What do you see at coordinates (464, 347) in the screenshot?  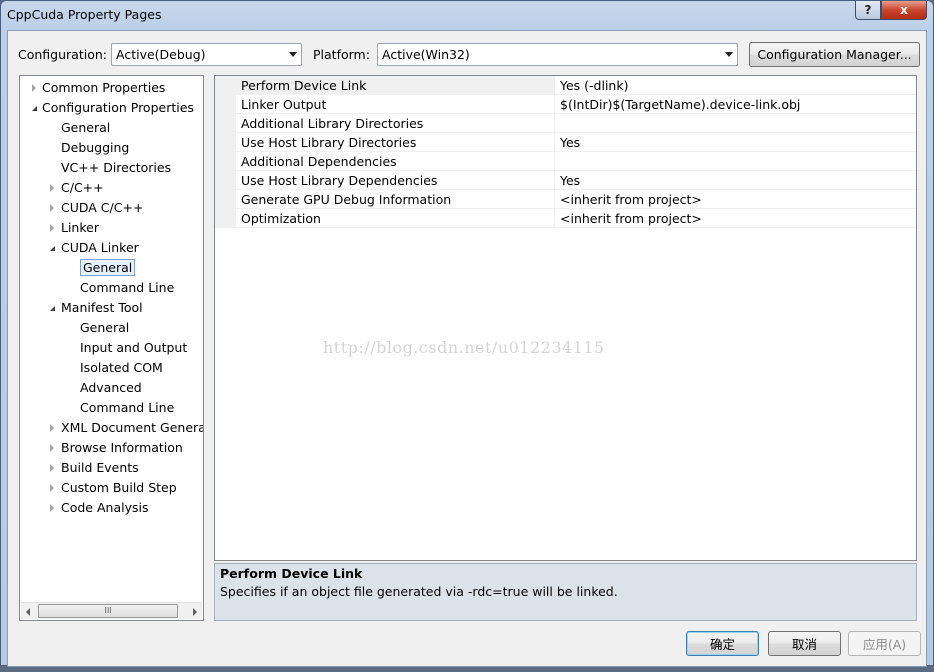 I see `watermark-text: http://blog.csdn.net/u012234115` at bounding box center [464, 347].